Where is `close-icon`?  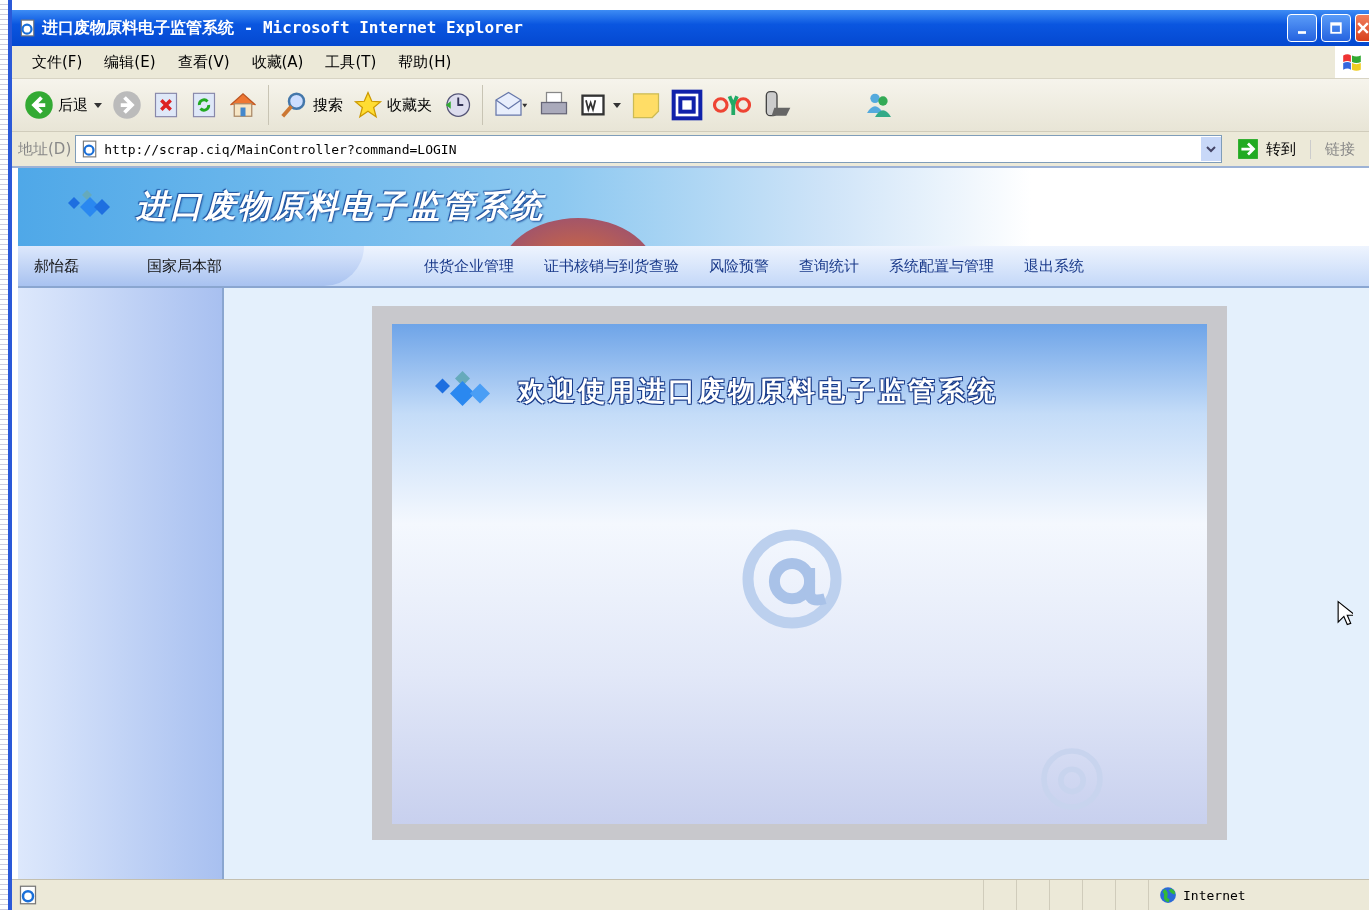 close-icon is located at coordinates (1362, 28).